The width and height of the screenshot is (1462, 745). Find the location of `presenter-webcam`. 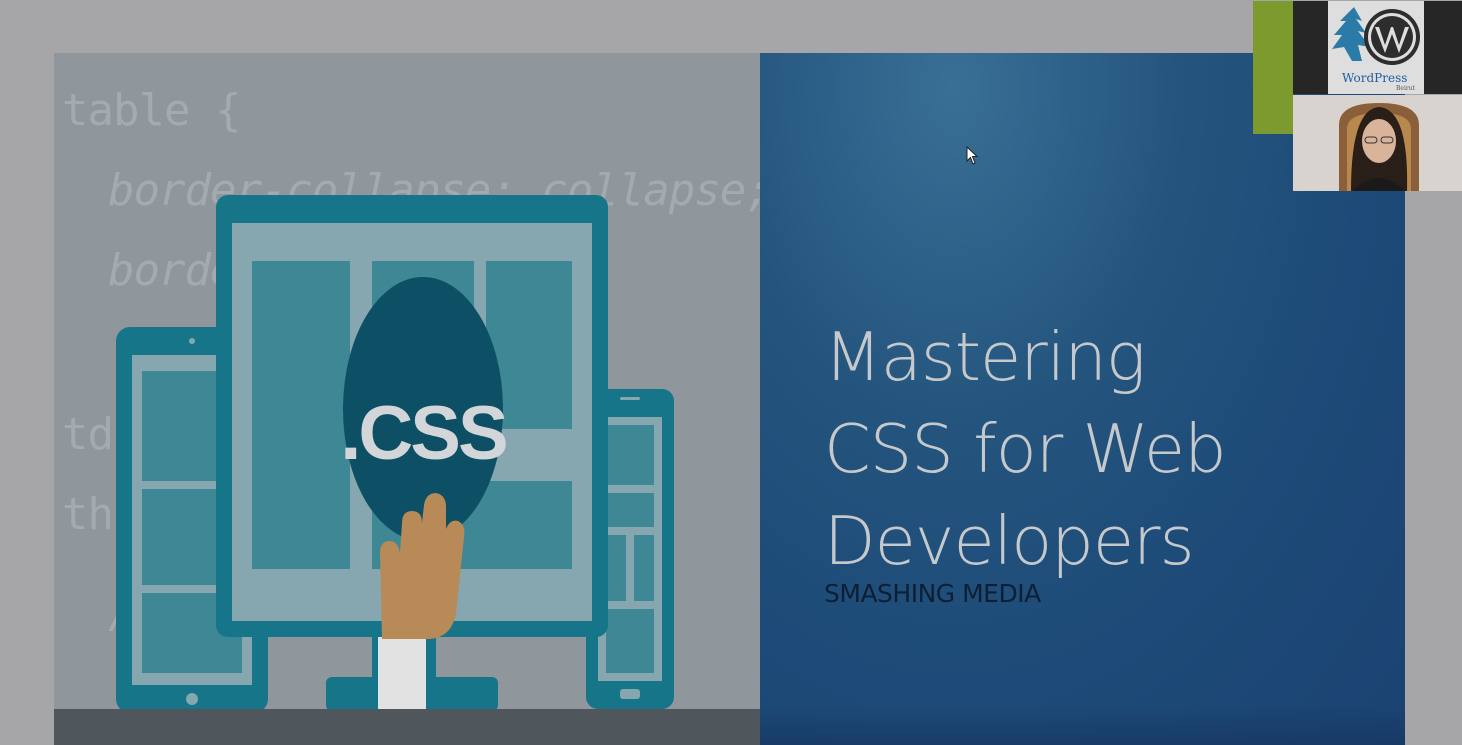

presenter-webcam is located at coordinates (1377, 143).